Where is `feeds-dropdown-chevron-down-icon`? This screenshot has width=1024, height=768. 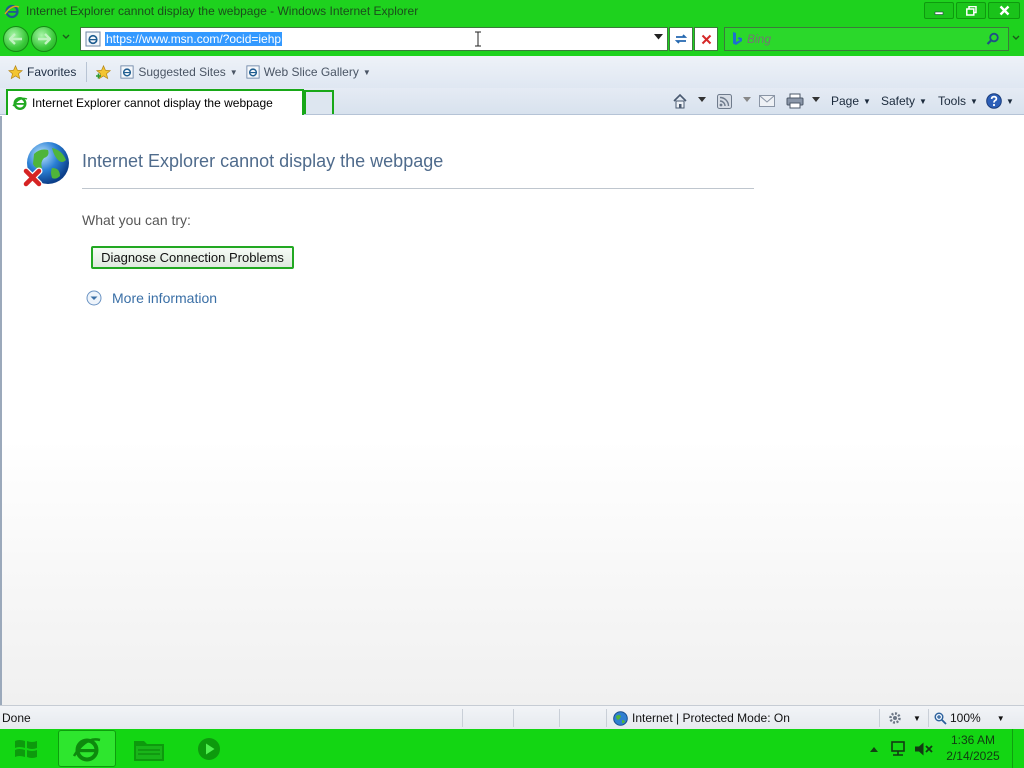
feeds-dropdown-chevron-down-icon is located at coordinates (747, 100).